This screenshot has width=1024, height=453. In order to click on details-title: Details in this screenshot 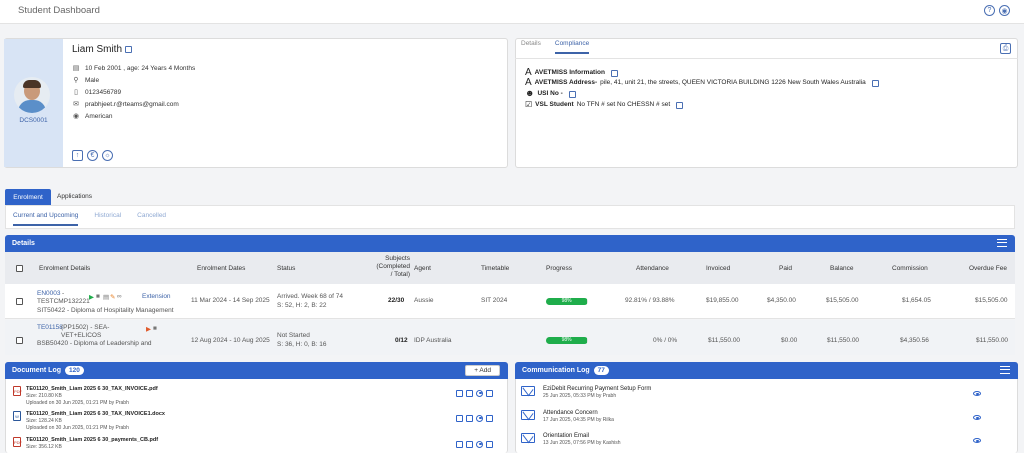, I will do `click(23, 243)`.